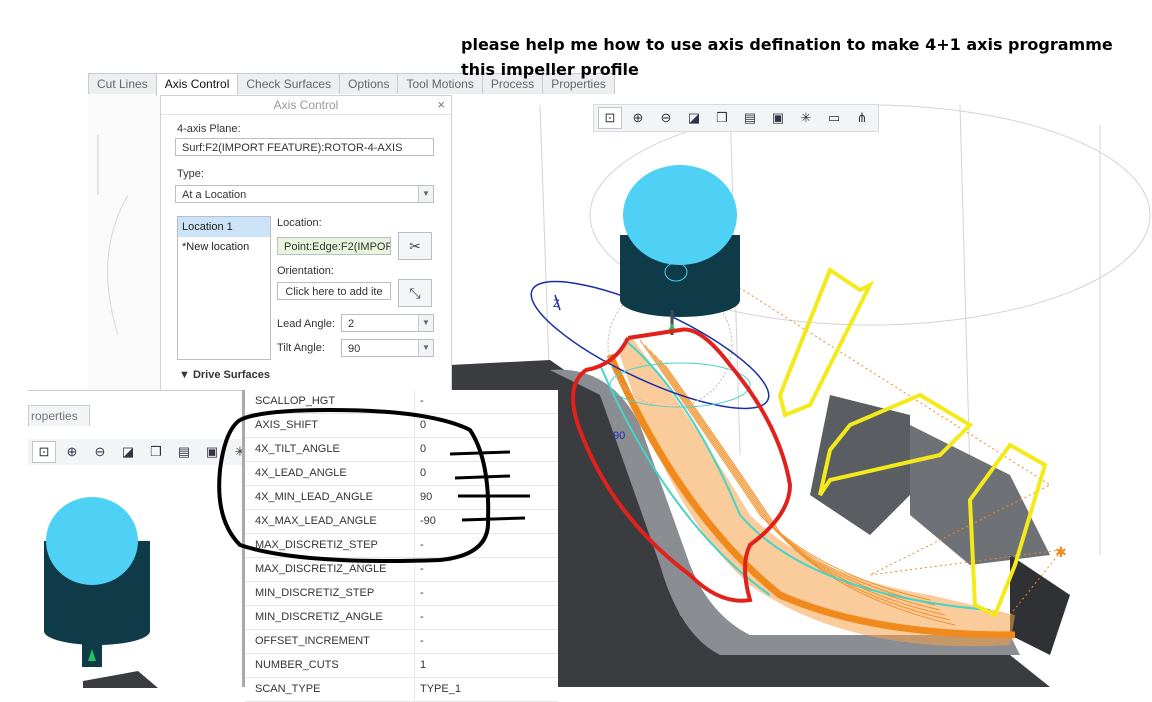 The height and width of the screenshot is (702, 1152). I want to click on param-name: MIN_DISCRETIZ_ANGLE, so click(330, 617).